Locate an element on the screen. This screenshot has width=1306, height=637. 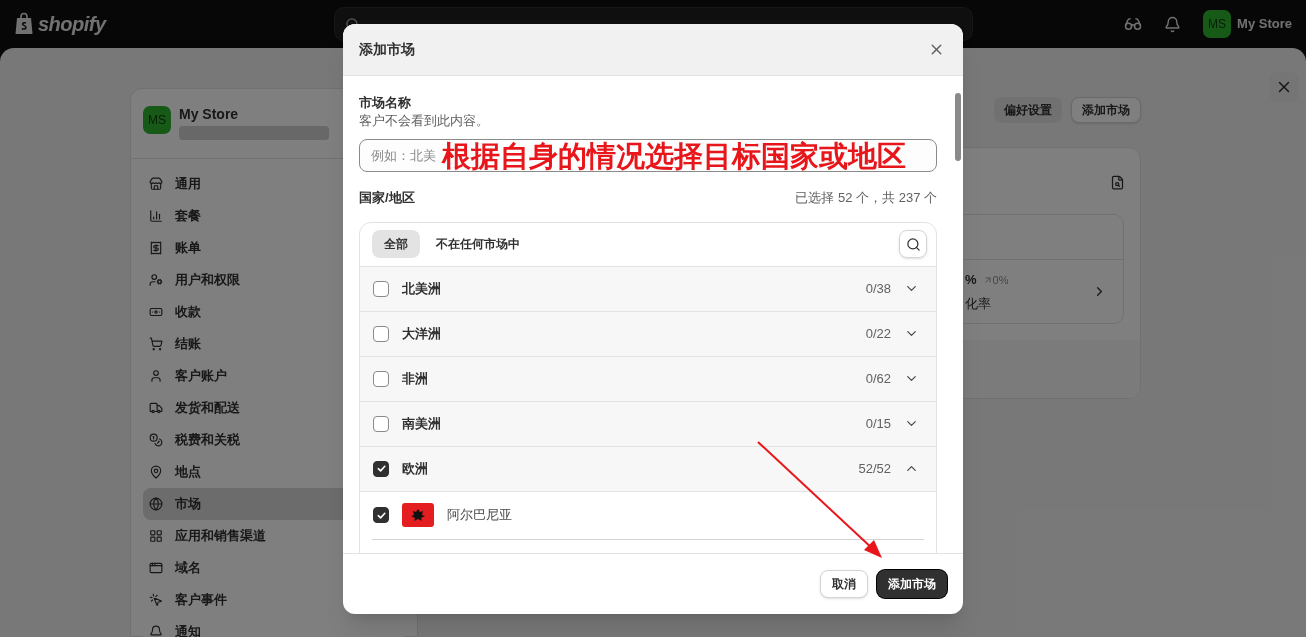
region-count: 0/38 is located at coordinates (878, 288).